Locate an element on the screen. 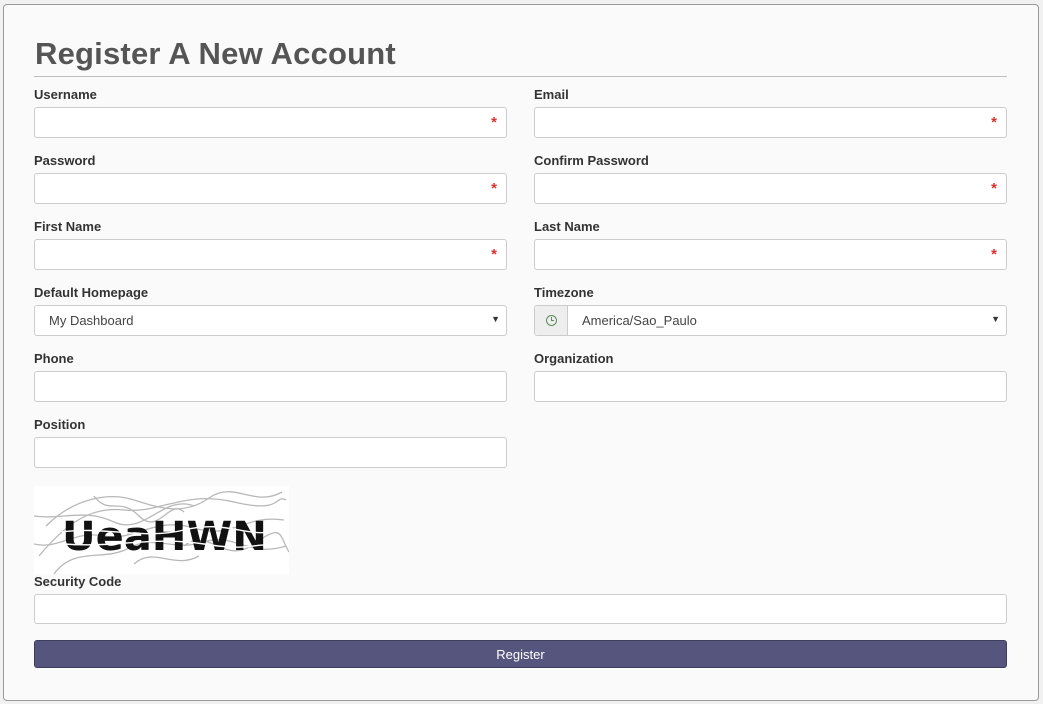 The height and width of the screenshot is (704, 1043). page-title: Register A New Account is located at coordinates (215, 53).